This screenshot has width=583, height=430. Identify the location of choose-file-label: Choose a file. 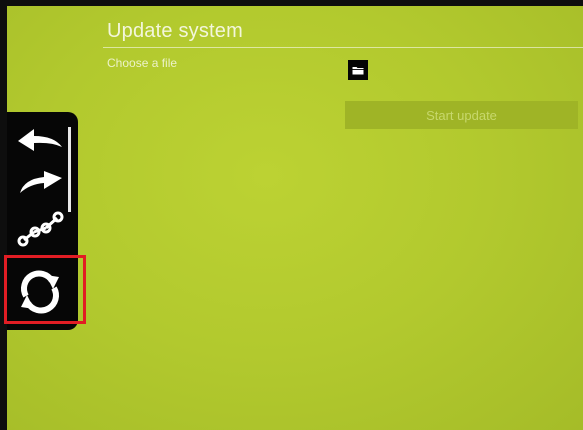
(142, 63).